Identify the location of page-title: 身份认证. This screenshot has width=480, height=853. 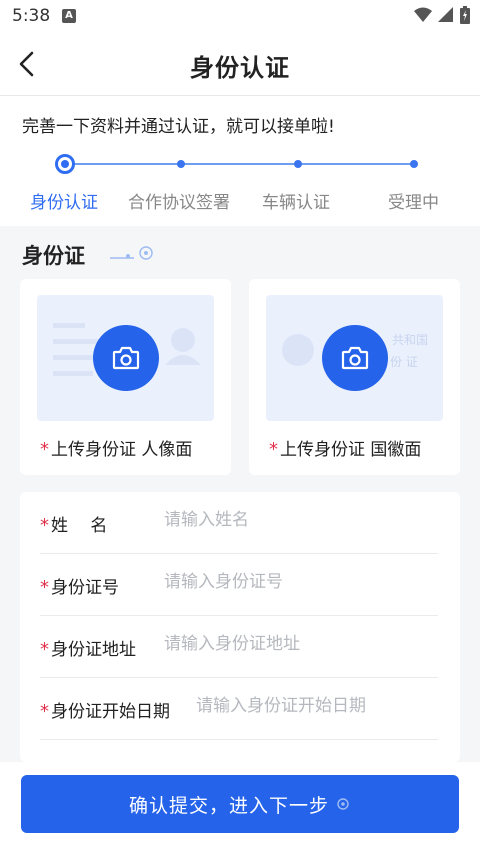
(240, 68).